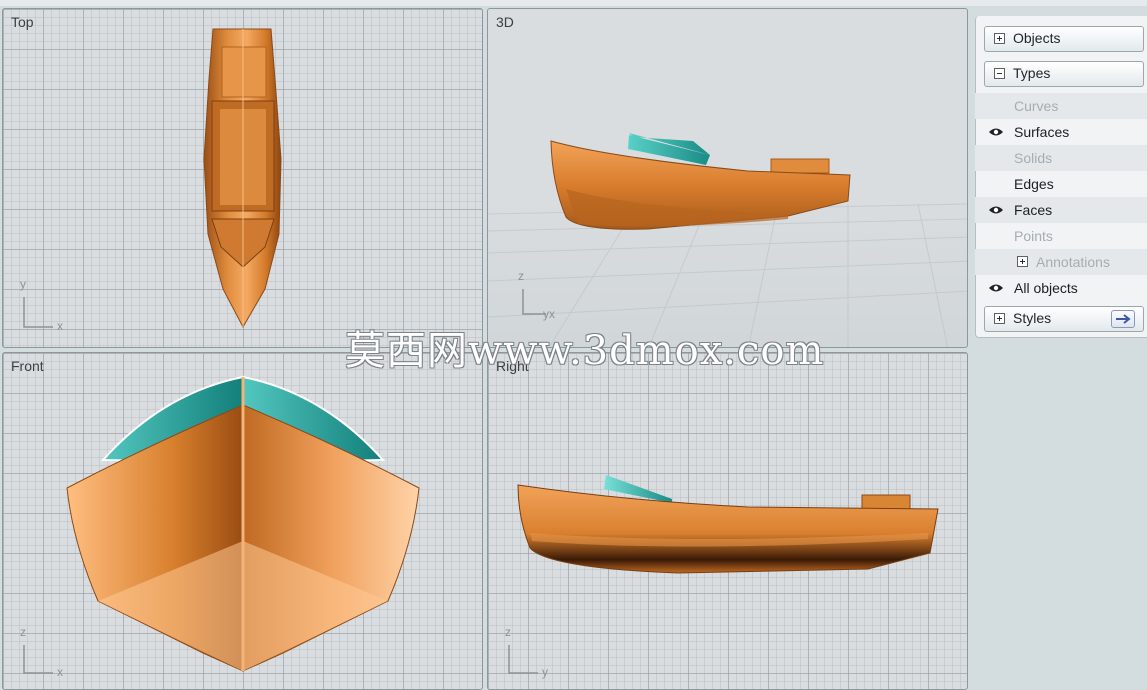 Image resolution: width=1147 pixels, height=690 pixels. I want to click on type-row-points: Points, so click(1061, 236).